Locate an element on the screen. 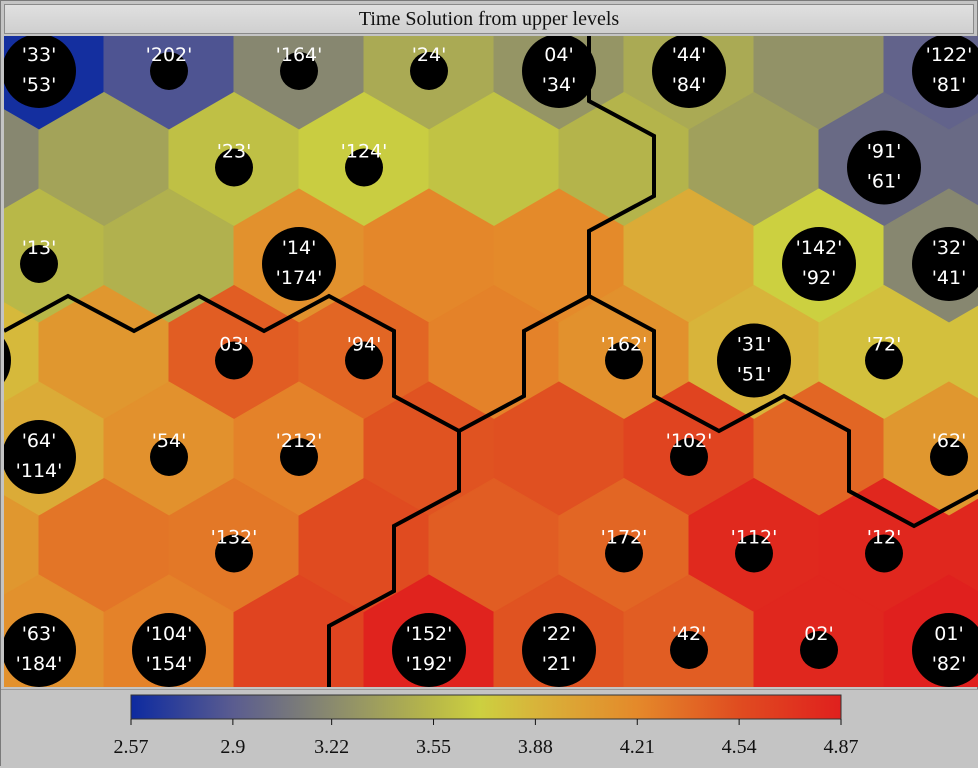 This screenshot has width=978, height=768. colorbar-tick-label-7: 4.87 is located at coordinates (841, 747).